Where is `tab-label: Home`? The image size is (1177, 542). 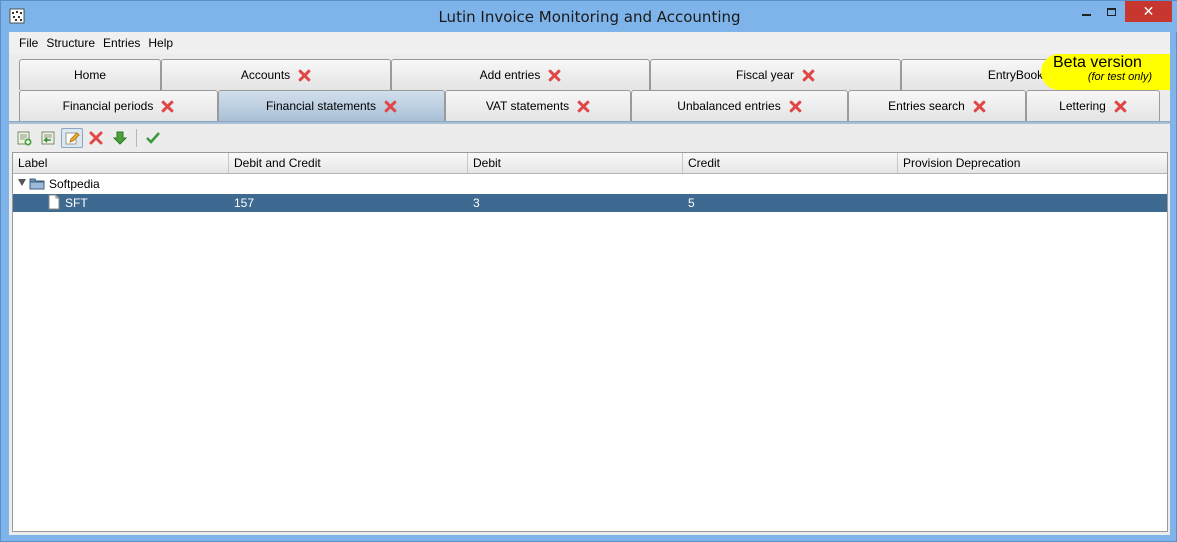
tab-label: Home is located at coordinates (89, 75).